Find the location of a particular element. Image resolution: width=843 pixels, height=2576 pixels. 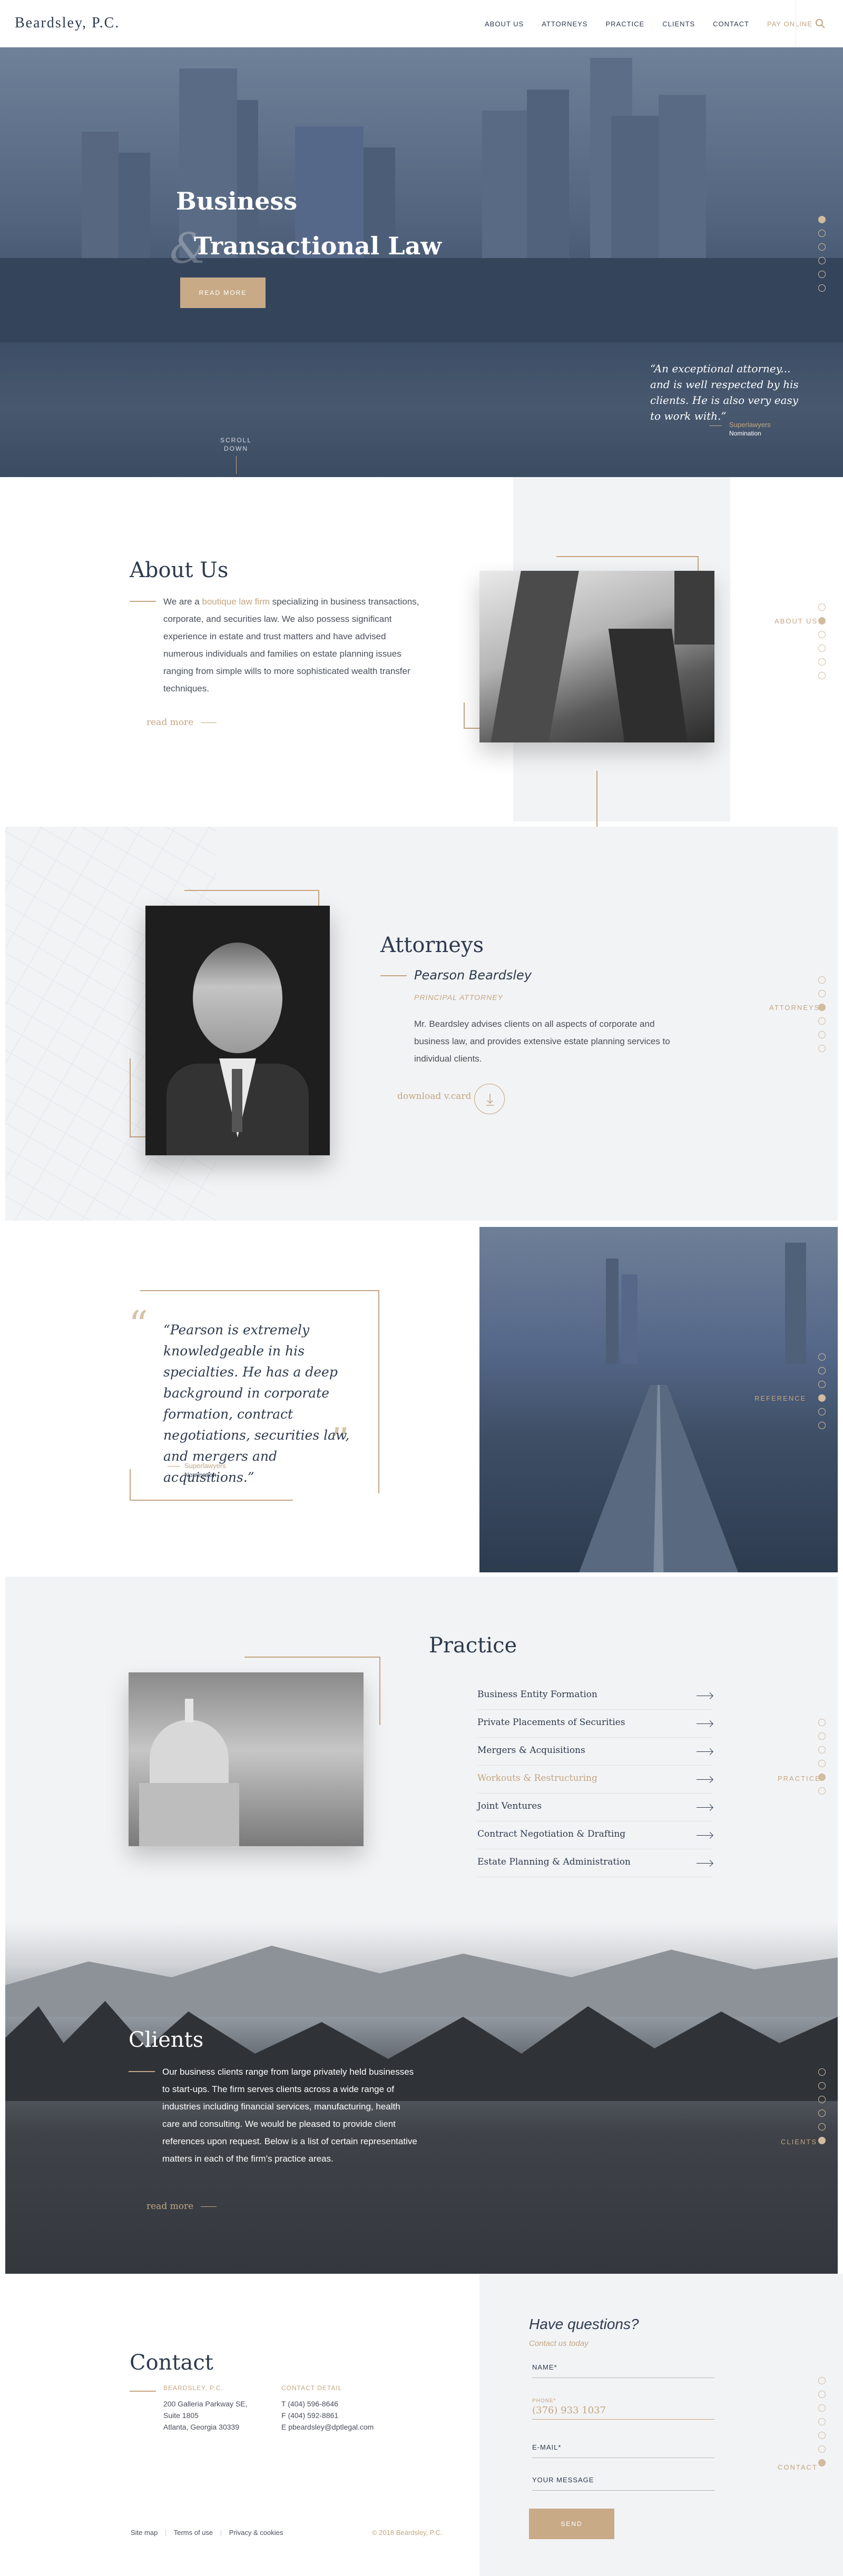

practice-title: Practice is located at coordinates (473, 1645).